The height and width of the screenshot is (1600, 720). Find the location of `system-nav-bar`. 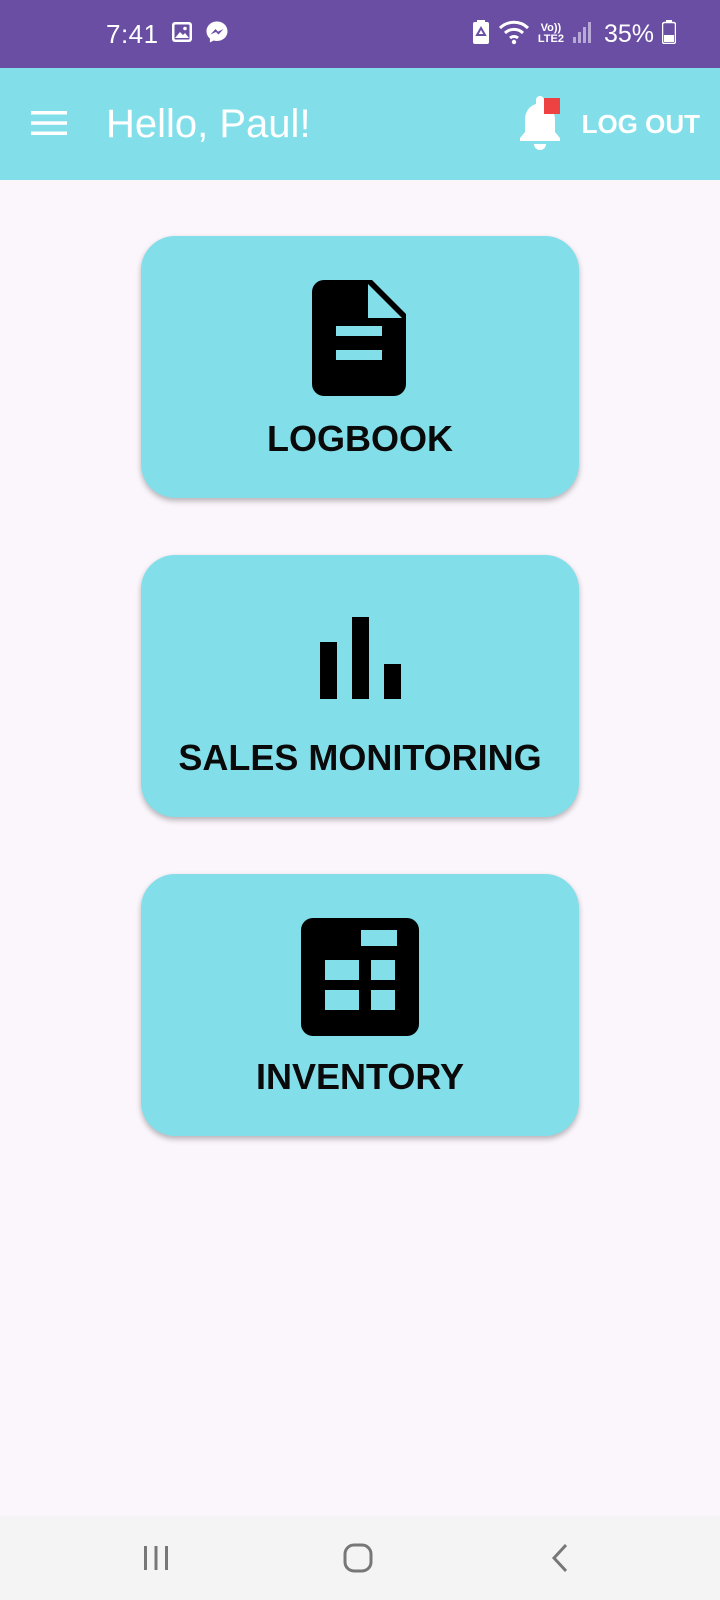

system-nav-bar is located at coordinates (360, 1558).